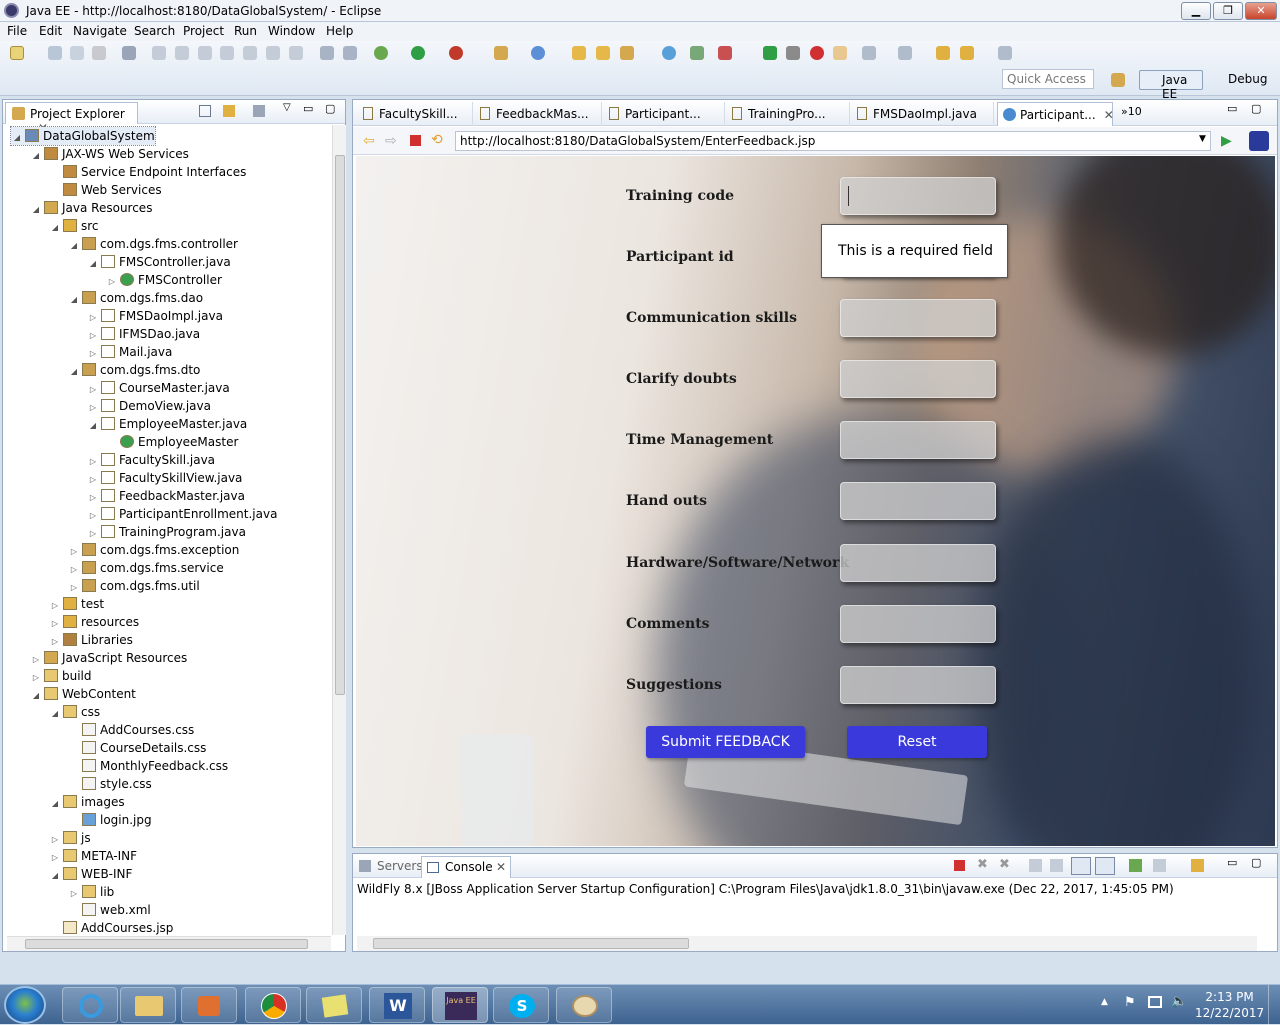  Describe the element at coordinates (50, 31) in the screenshot. I see `menu-edit: Edit` at that location.